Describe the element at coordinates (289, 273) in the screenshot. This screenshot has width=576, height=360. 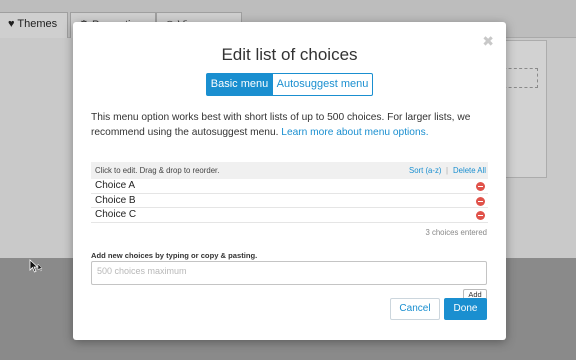
I see `add-choices-input` at that location.